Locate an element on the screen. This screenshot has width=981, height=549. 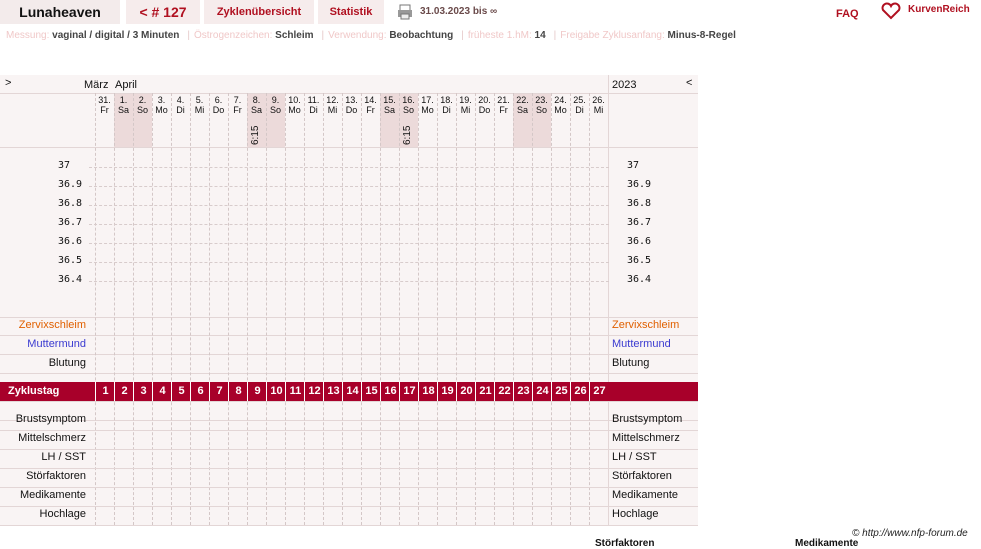
row-label-left: Mittelschmerz is located at coordinates (52, 438).